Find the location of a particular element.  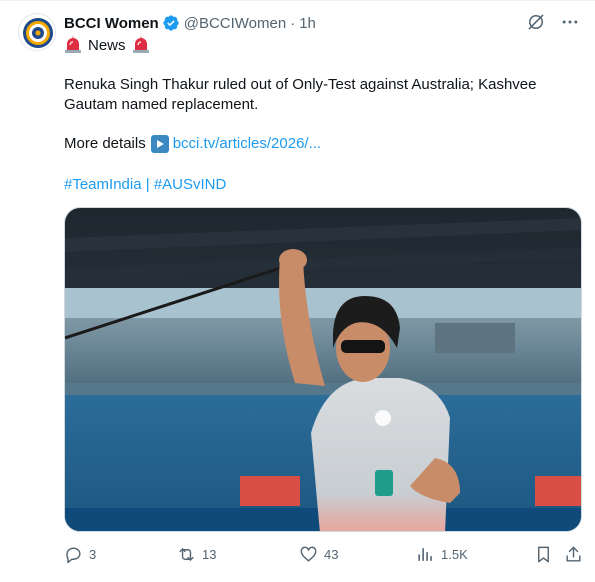

bcci-logo-icon is located at coordinates (37, 32).